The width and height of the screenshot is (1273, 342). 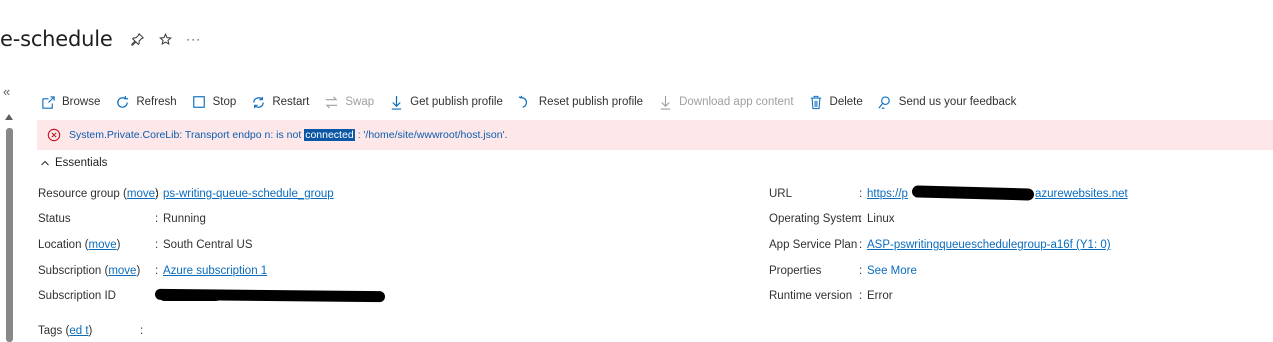 What do you see at coordinates (846, 102) in the screenshot?
I see `delete-label: Delete` at bounding box center [846, 102].